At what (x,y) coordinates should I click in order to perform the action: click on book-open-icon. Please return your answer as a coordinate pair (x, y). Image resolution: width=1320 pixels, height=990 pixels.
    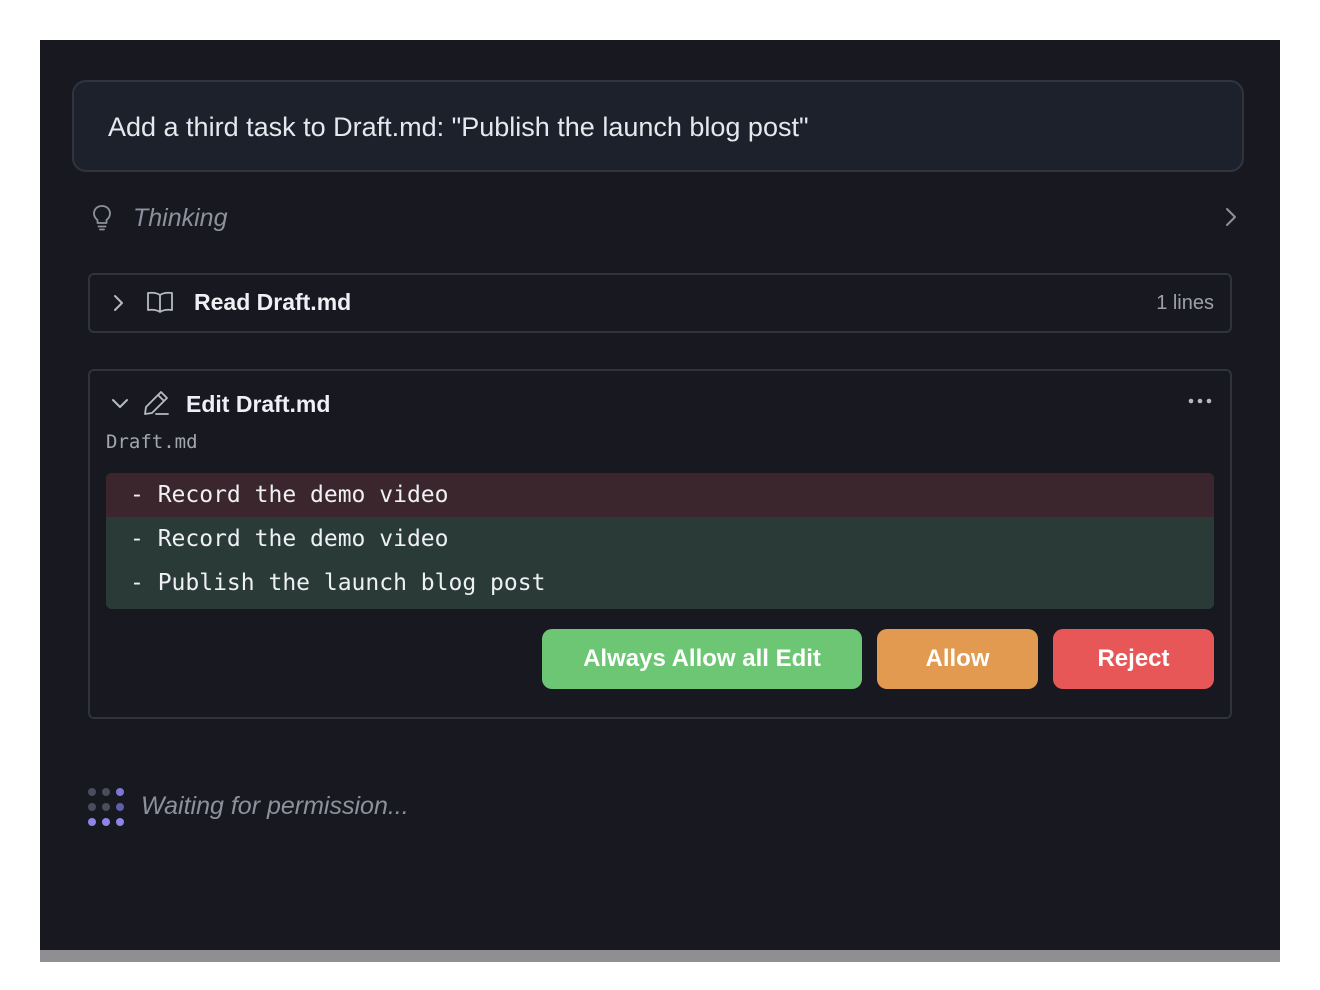
    Looking at the image, I should click on (160, 302).